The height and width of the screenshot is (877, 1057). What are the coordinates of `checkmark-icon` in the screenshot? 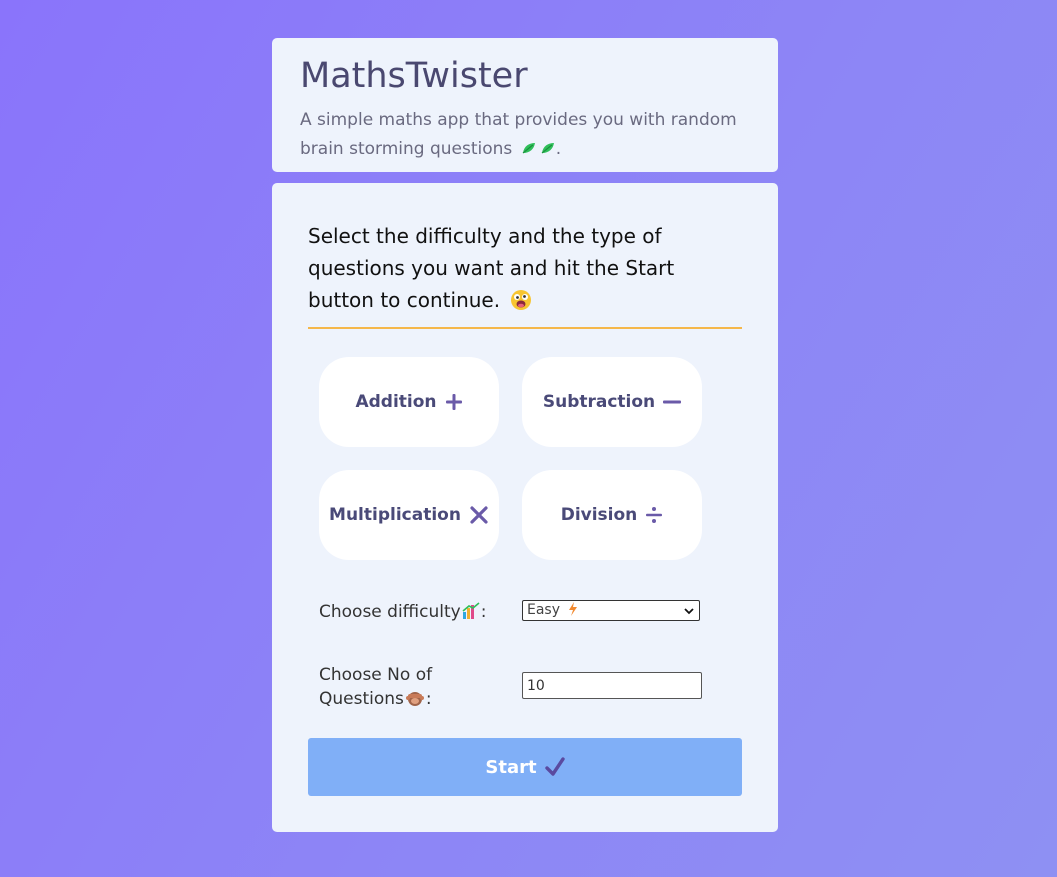 It's located at (554, 766).